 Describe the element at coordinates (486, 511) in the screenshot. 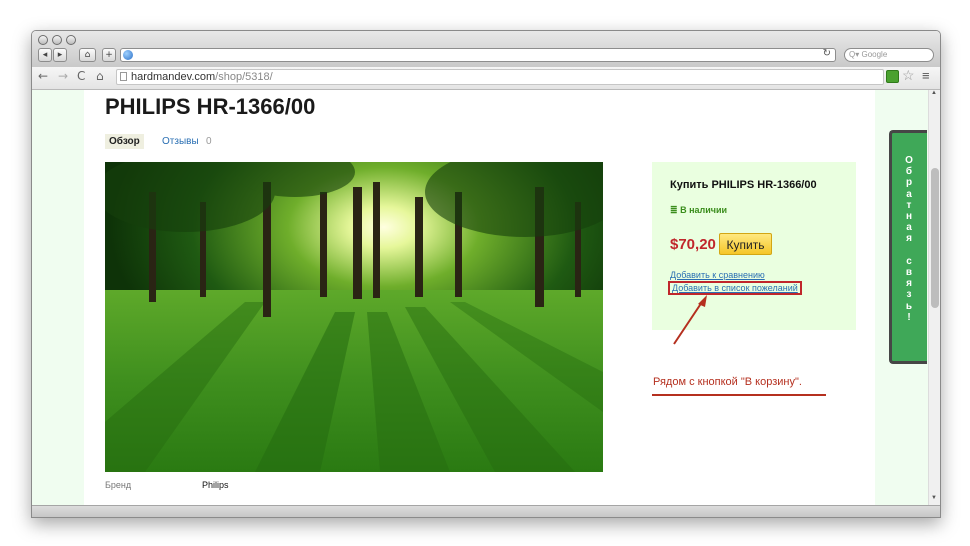

I see `status-bar` at that location.